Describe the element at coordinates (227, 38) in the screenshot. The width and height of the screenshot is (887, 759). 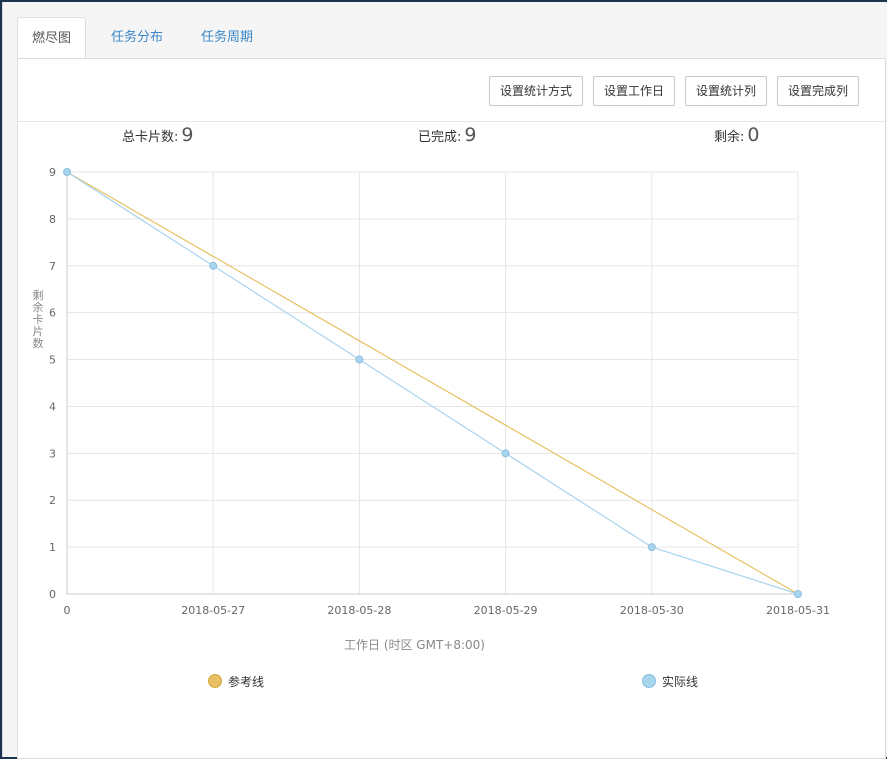
I see `tab-task-cycle: 任务周期` at that location.